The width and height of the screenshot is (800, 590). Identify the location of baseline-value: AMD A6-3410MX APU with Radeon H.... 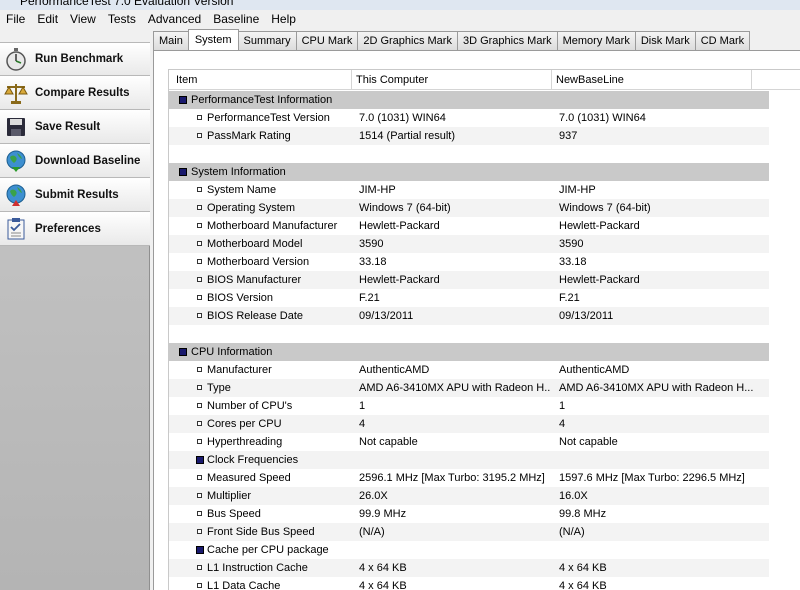
(656, 388).